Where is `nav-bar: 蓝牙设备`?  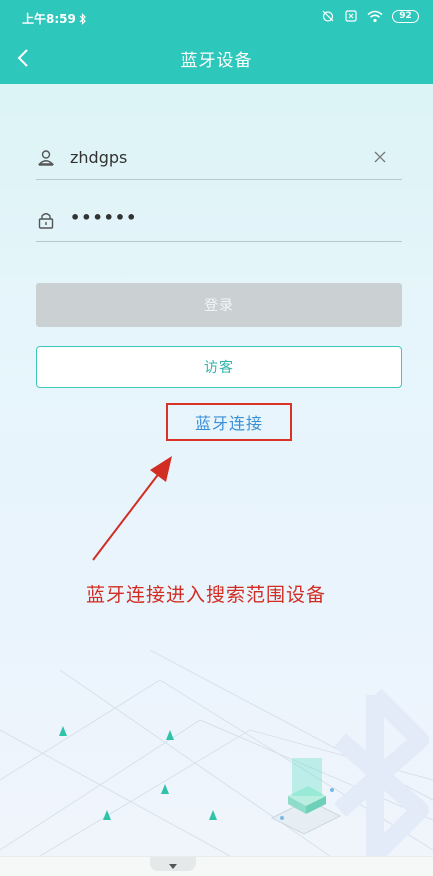 nav-bar: 蓝牙设备 is located at coordinates (216, 59).